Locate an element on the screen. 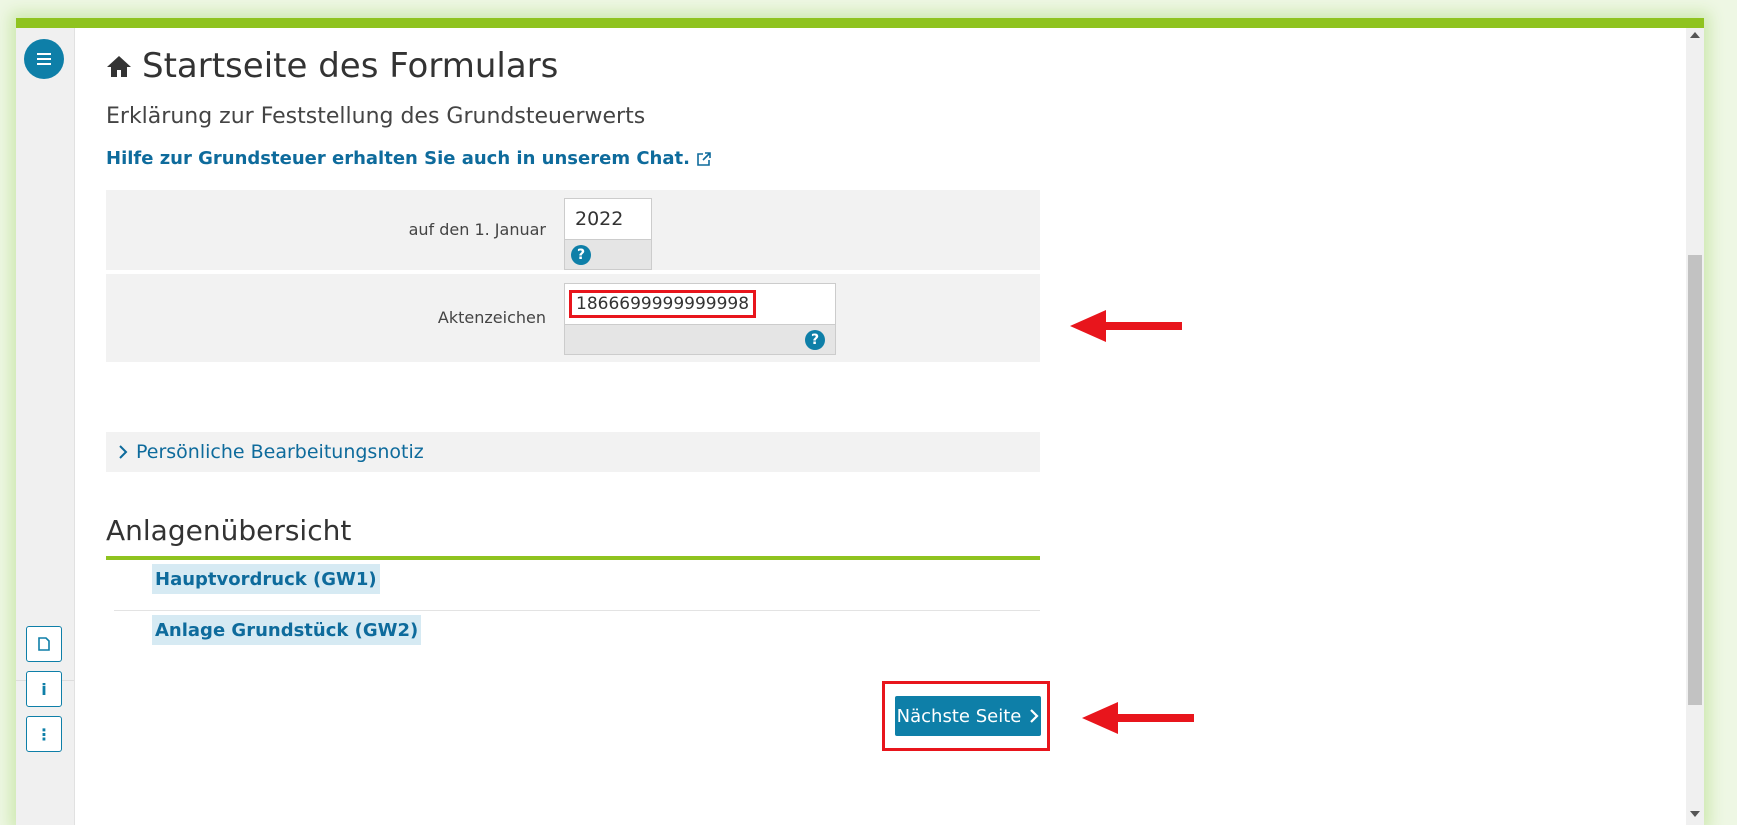  anlagen-title: Anlagenübersicht is located at coordinates (229, 530).